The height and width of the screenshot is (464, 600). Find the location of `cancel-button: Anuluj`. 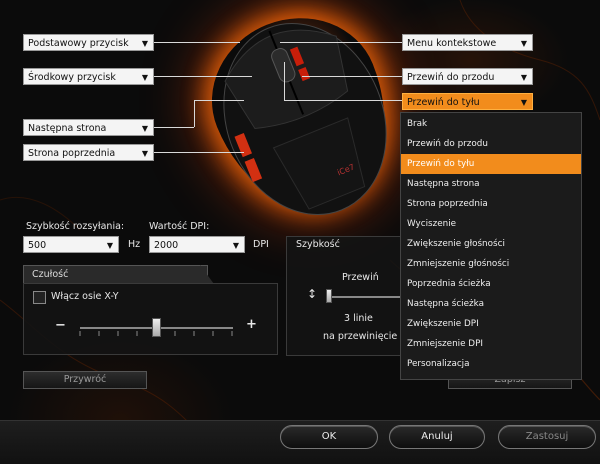

cancel-button: Anuluj is located at coordinates (437, 437).